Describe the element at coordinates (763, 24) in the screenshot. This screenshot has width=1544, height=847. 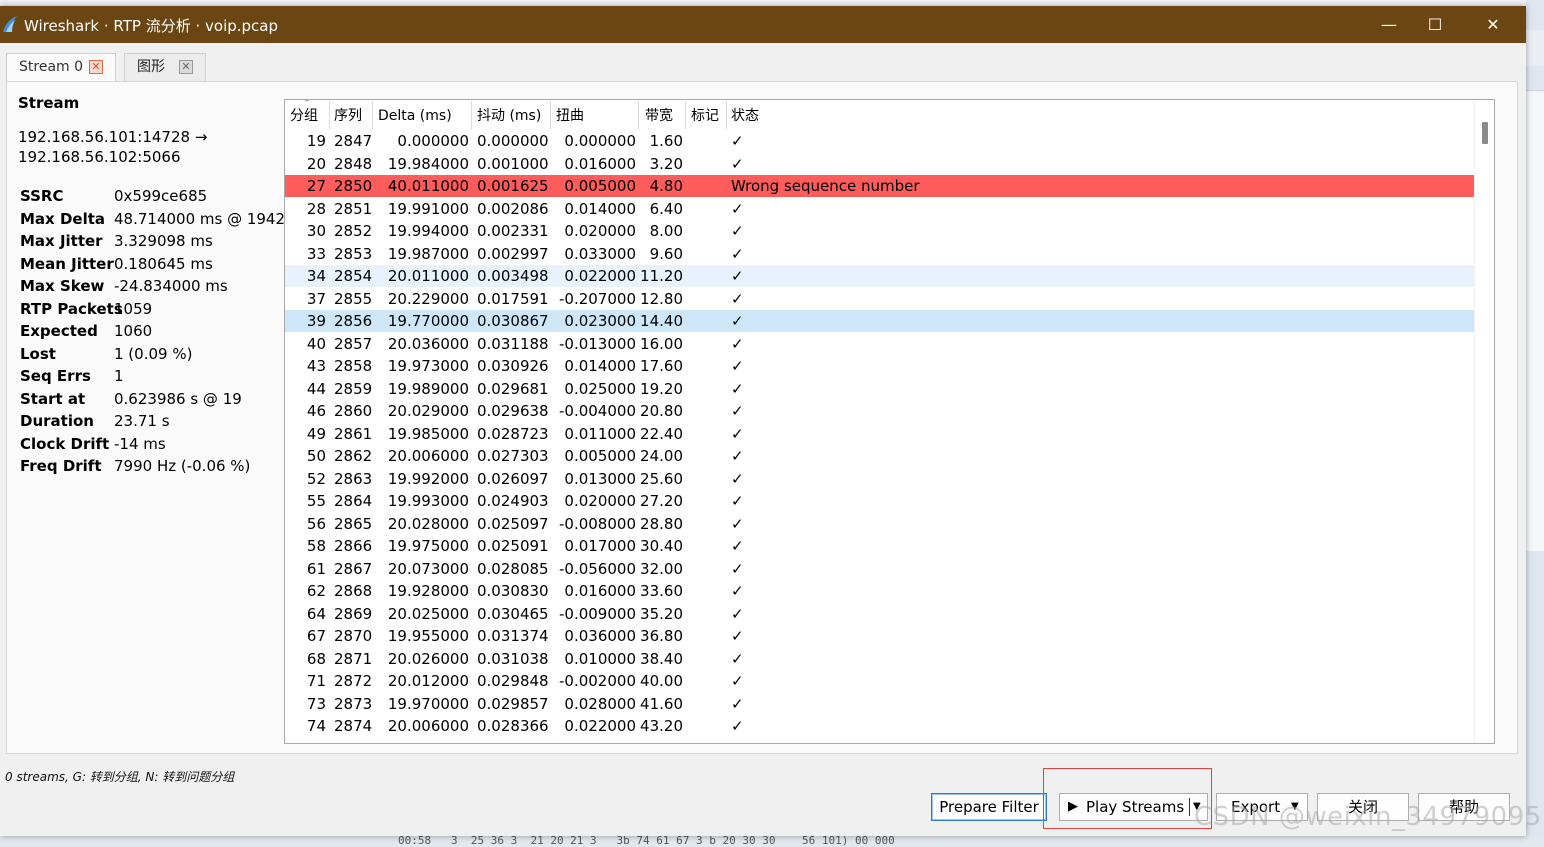
I see `title-bar: Wireshark · RTP 流分析 · voip.pcap — ☐ ✕` at that location.